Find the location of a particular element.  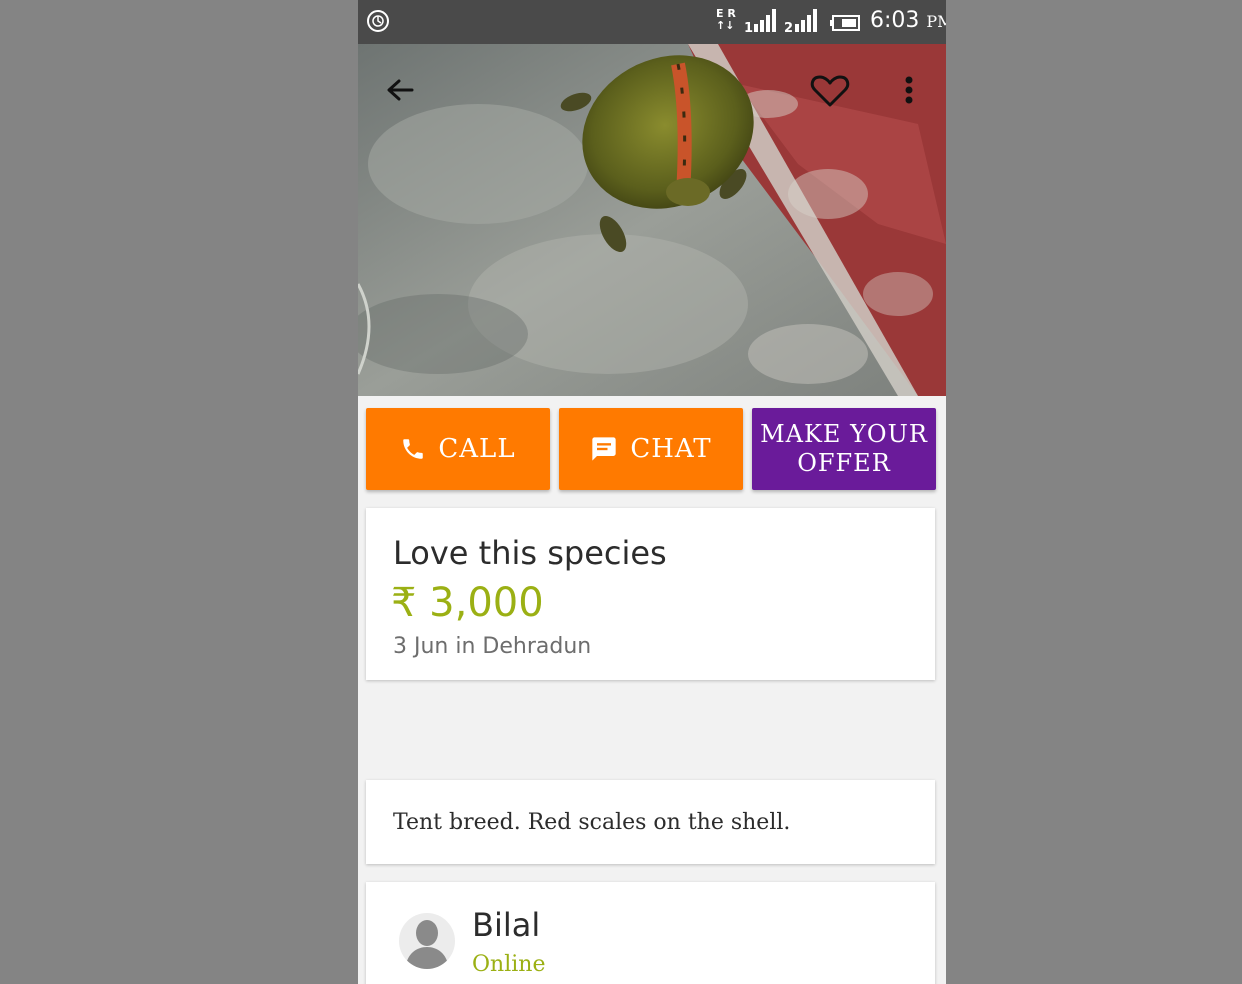

listing-title: Love this species is located at coordinates (530, 553).